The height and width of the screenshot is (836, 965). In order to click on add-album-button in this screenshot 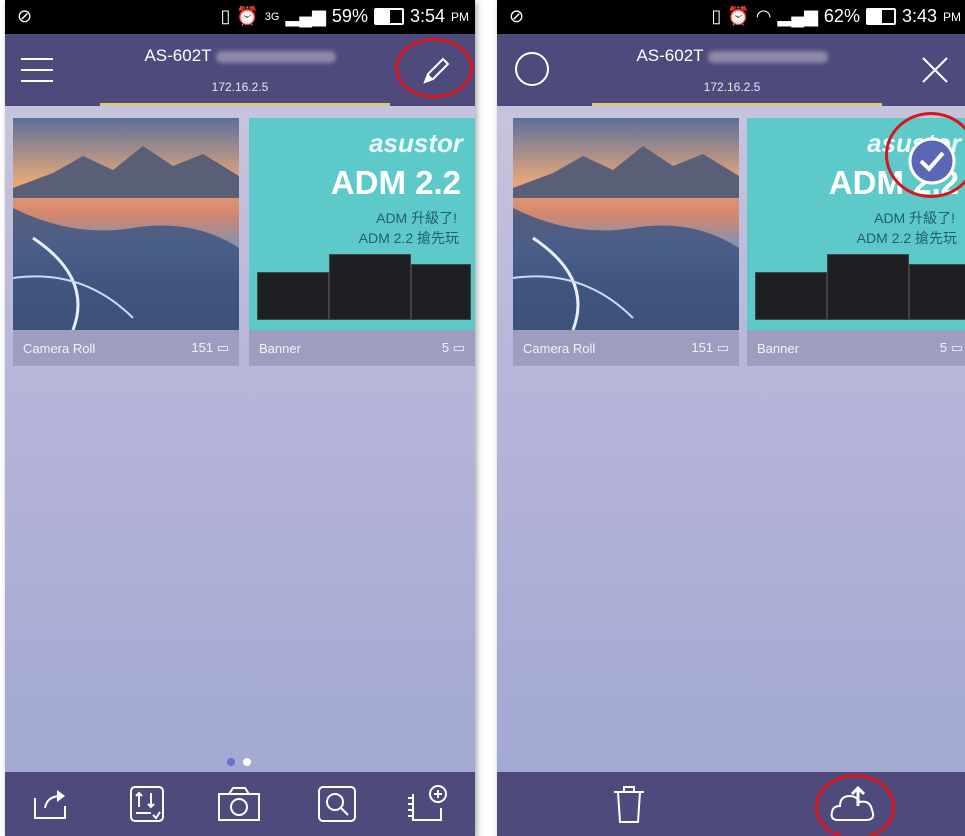, I will do `click(427, 804)`.